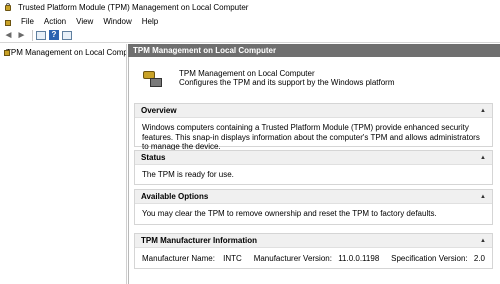  What do you see at coordinates (250, 21) in the screenshot?
I see `menu-bar: File Action View Window Help` at bounding box center [250, 21].